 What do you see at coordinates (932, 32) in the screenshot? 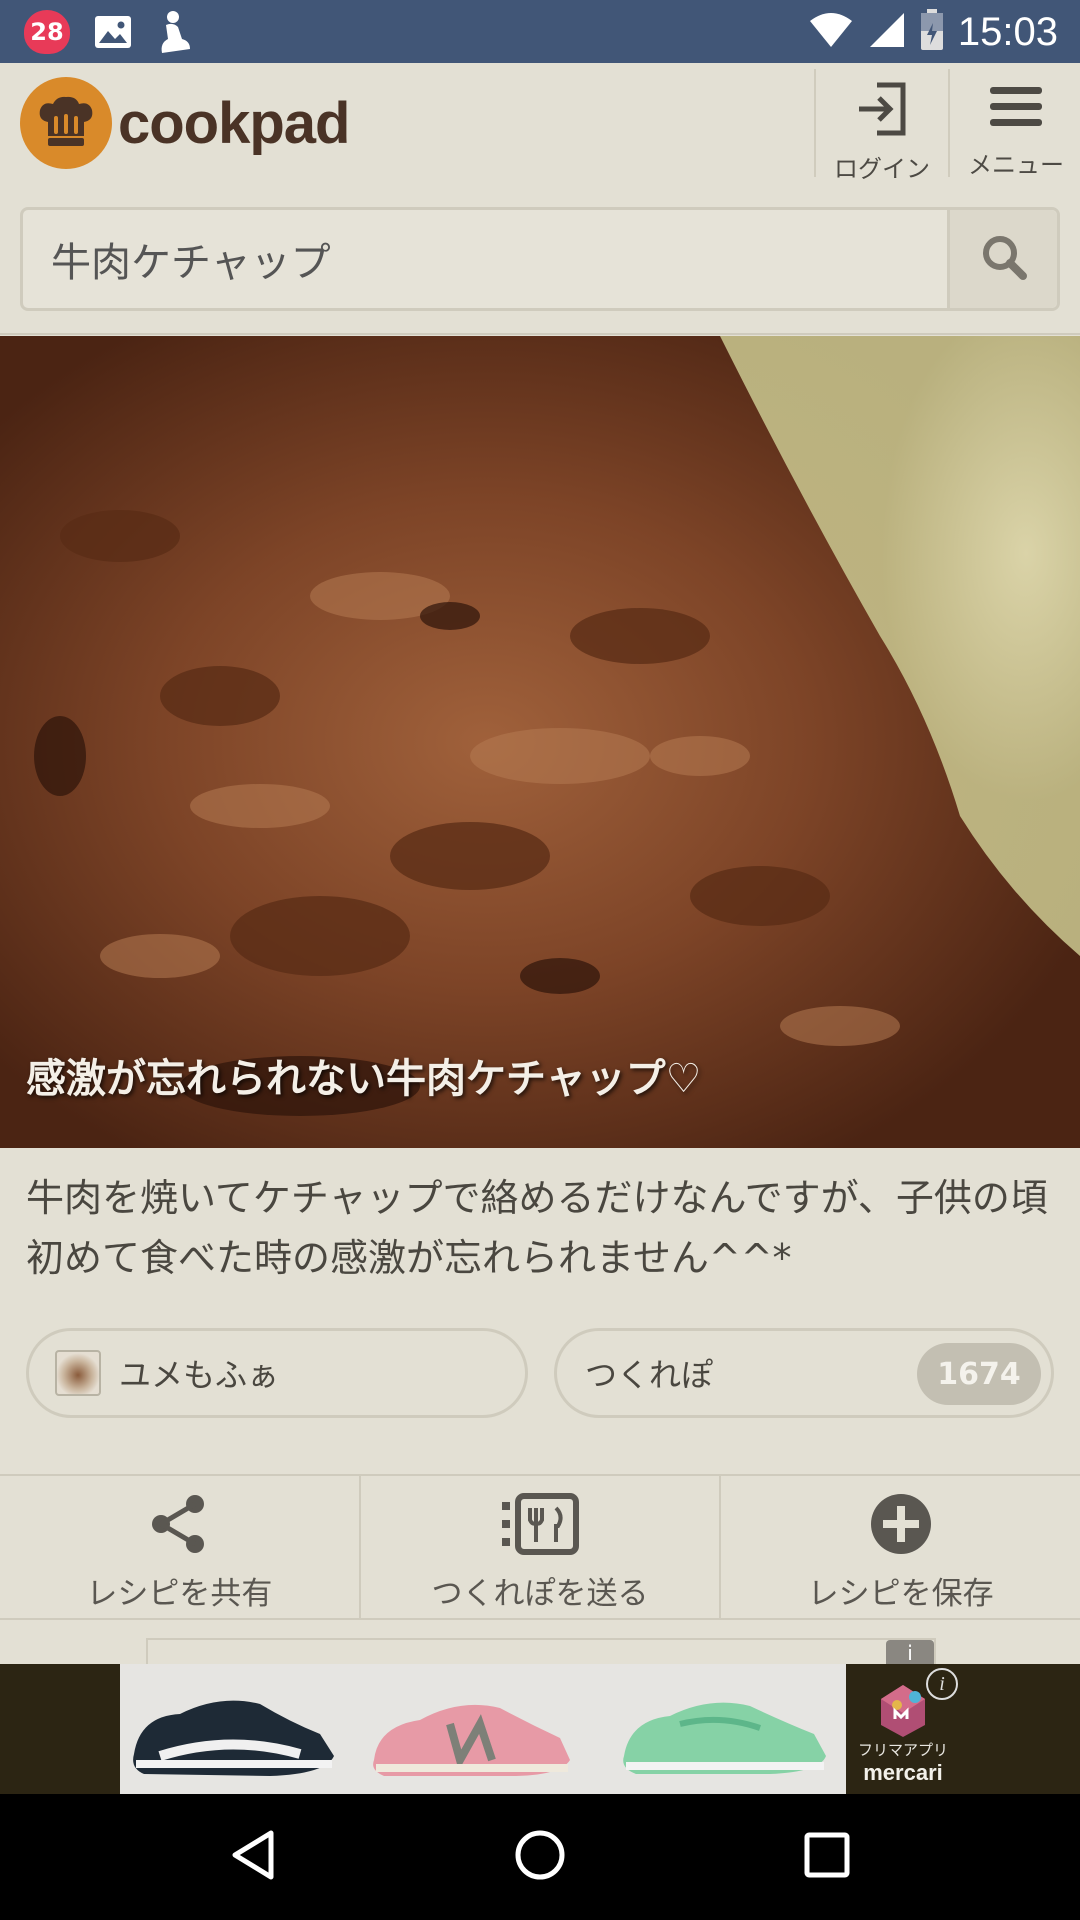
I see `battery-icon` at bounding box center [932, 32].